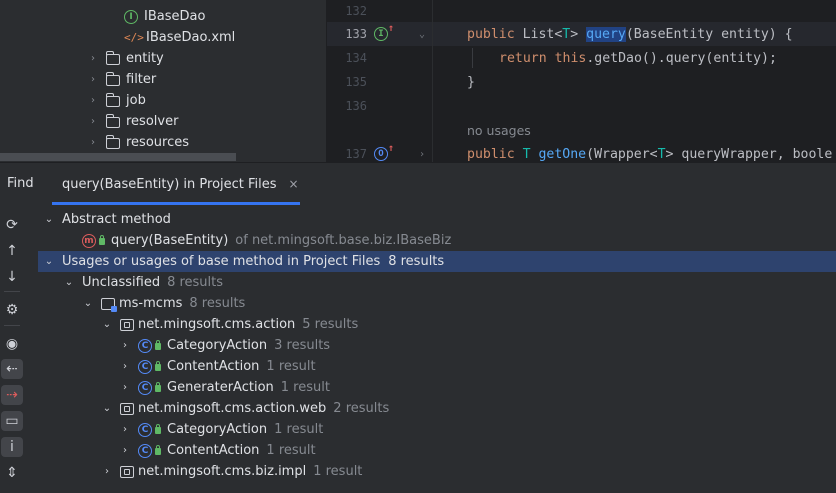 The height and width of the screenshot is (493, 836). Describe the element at coordinates (170, 240) in the screenshot. I see `method-name: query(BaseEntity)` at that location.